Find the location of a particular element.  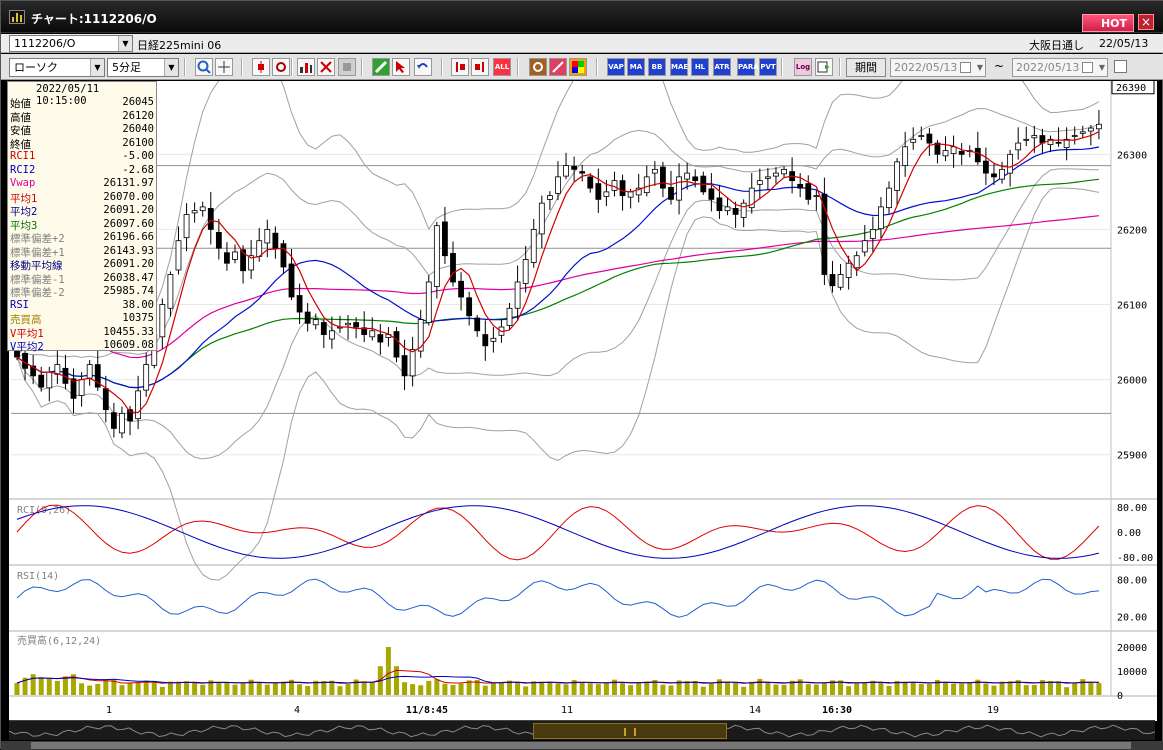

settings-icon is located at coordinates (538, 67).